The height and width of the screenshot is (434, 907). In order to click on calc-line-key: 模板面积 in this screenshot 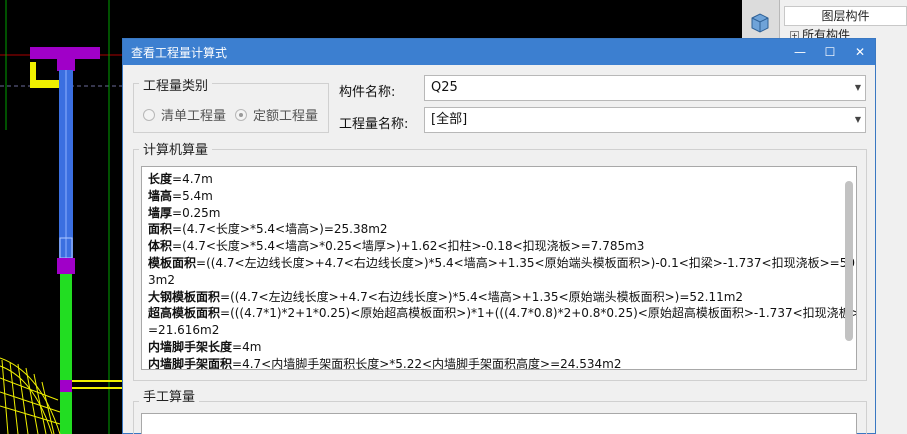, I will do `click(172, 262)`.